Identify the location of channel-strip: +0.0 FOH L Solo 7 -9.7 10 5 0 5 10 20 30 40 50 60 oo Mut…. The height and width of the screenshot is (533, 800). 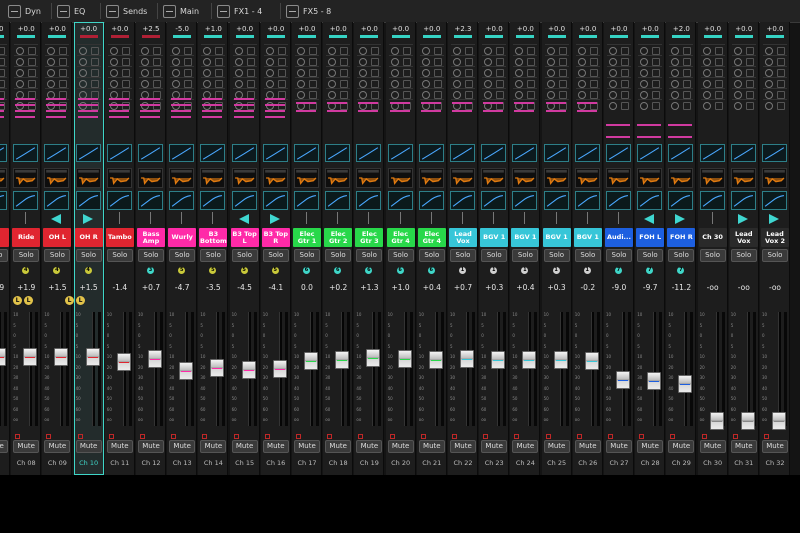
(650, 248).